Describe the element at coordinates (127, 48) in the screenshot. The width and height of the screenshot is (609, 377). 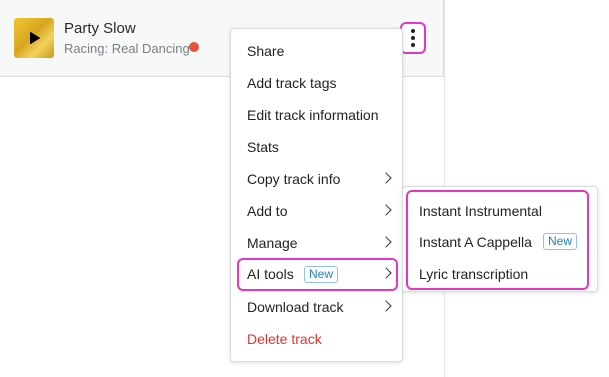
I see `track-subtitle: Racing: Real Dancing` at that location.